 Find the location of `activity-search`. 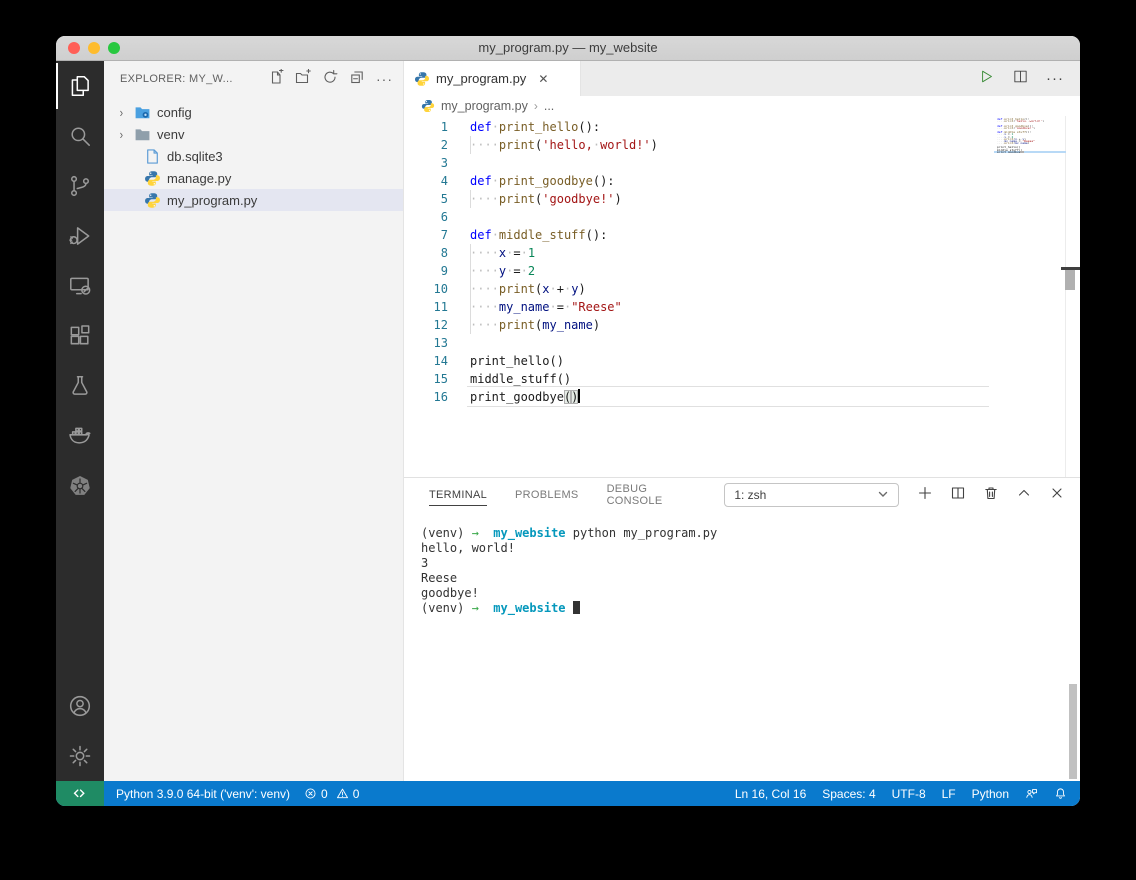

activity-search is located at coordinates (80, 136).